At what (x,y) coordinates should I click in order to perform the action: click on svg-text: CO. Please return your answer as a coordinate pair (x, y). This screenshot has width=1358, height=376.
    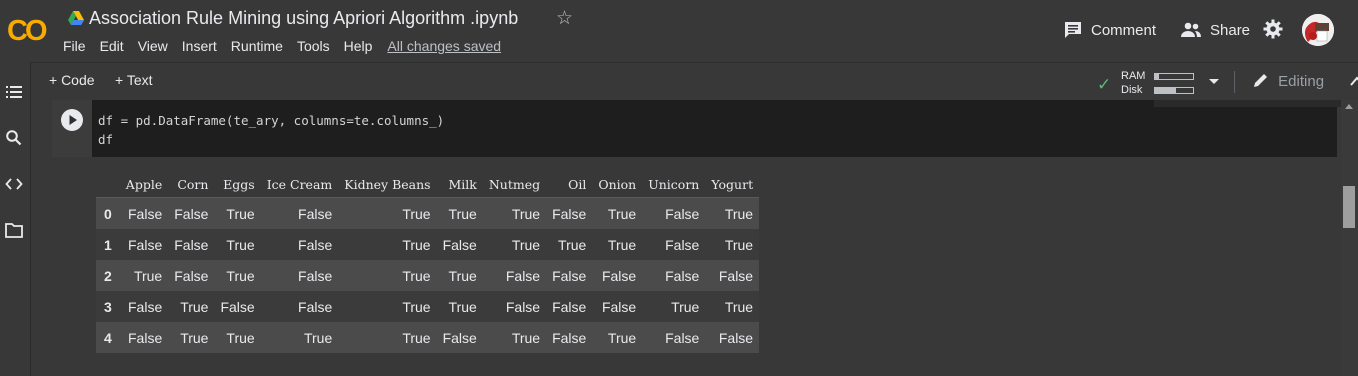
    Looking at the image, I should click on (27, 30).